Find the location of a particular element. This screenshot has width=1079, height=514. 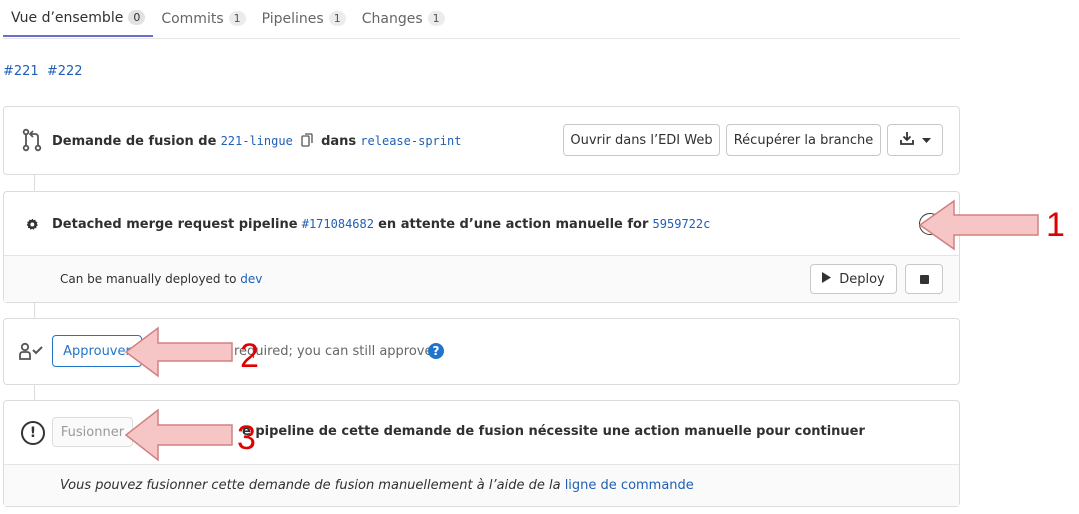

source-branch: 221-lingue is located at coordinates (257, 141).